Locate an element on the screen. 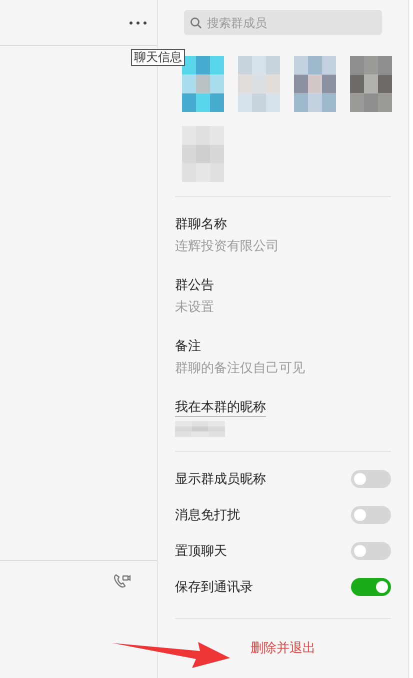  setting-label: 保存到通讯录 is located at coordinates (214, 587).